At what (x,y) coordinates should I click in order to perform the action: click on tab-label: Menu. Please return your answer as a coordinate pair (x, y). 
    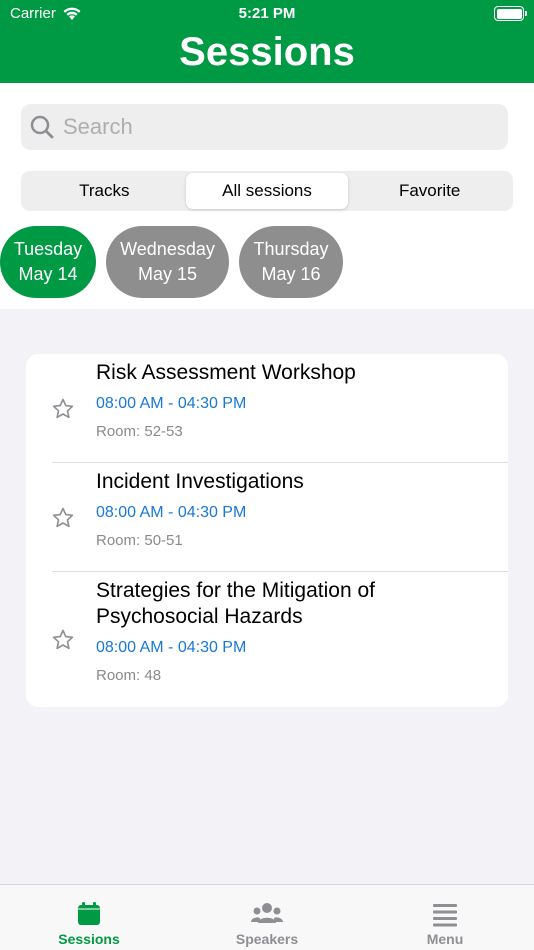
    Looking at the image, I should click on (445, 939).